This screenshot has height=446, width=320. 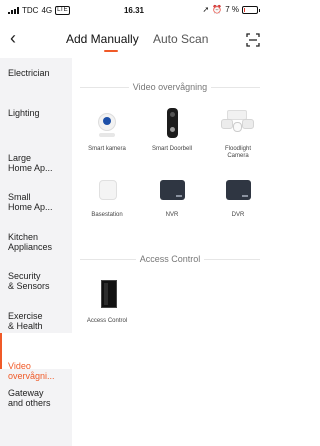 I want to click on section-title-video: Video overvågning, so click(x=170, y=87).